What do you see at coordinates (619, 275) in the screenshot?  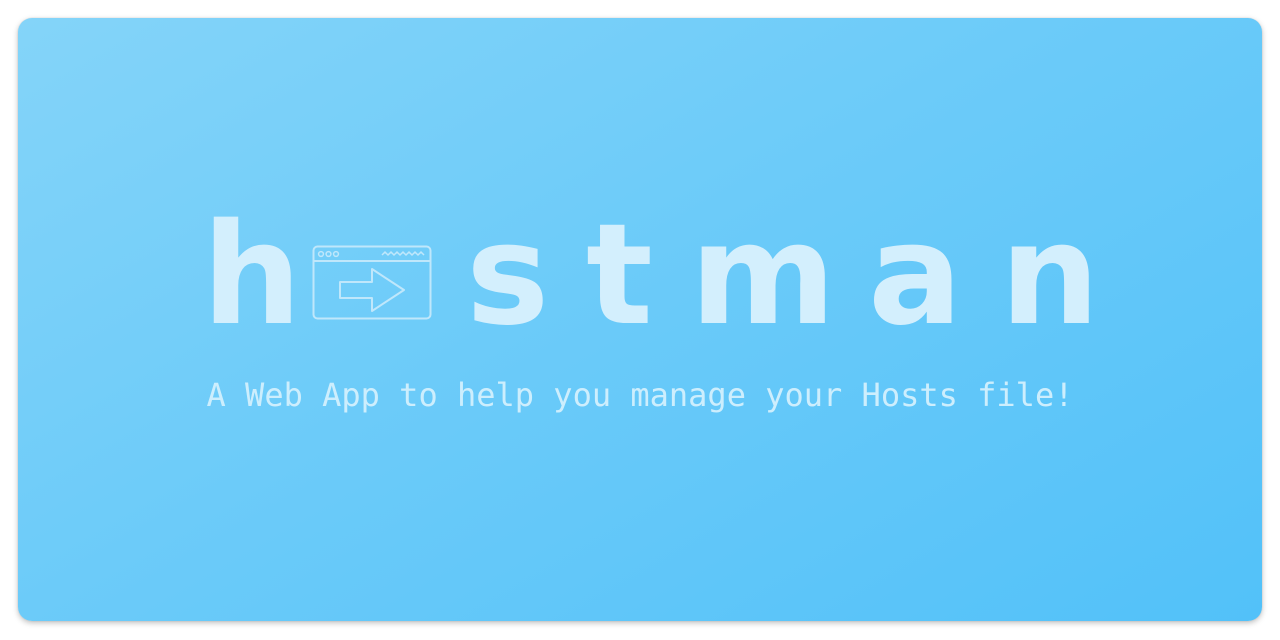 I see `logo-letter-t: t` at bounding box center [619, 275].